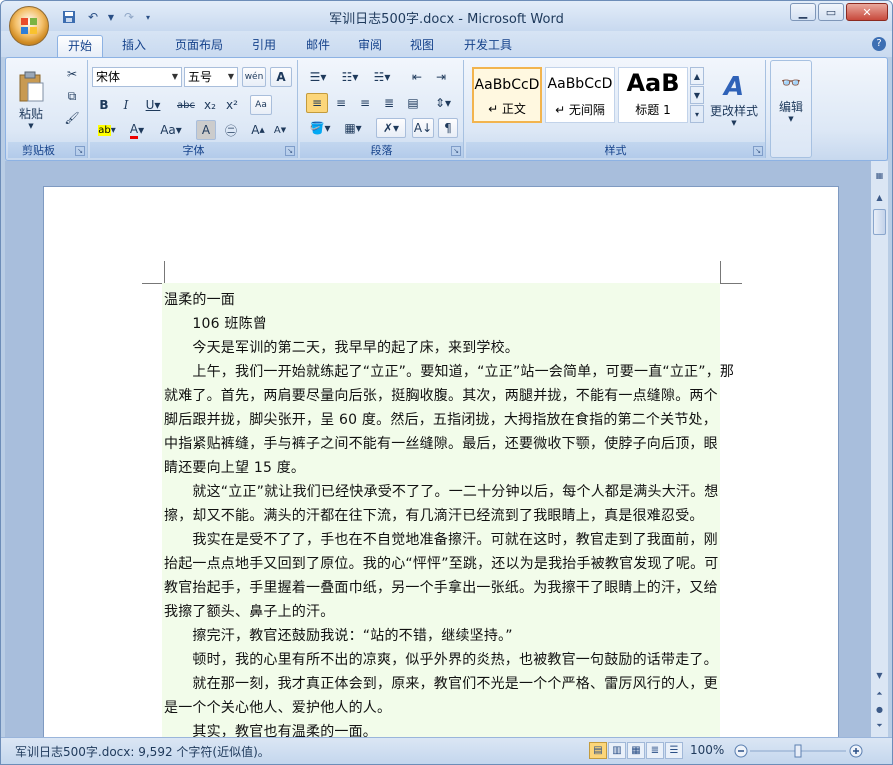 The height and width of the screenshot is (765, 893). I want to click on show-marks-icon: ¶, so click(448, 128).